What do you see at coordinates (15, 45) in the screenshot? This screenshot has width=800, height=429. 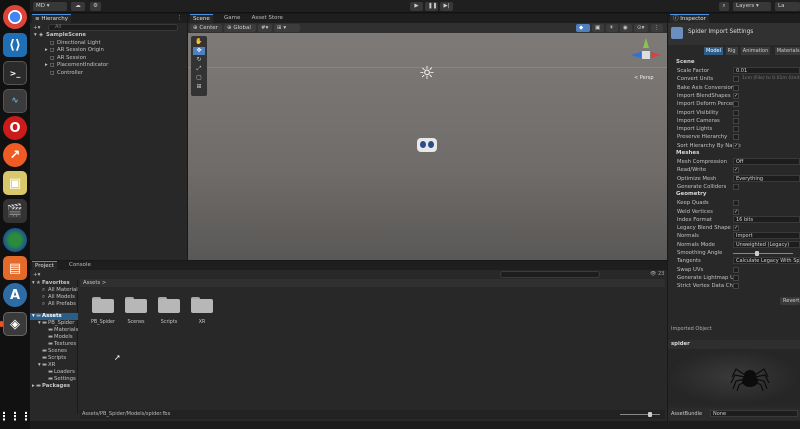 I see `vscode-icon: ⟨⟩` at bounding box center [15, 45].